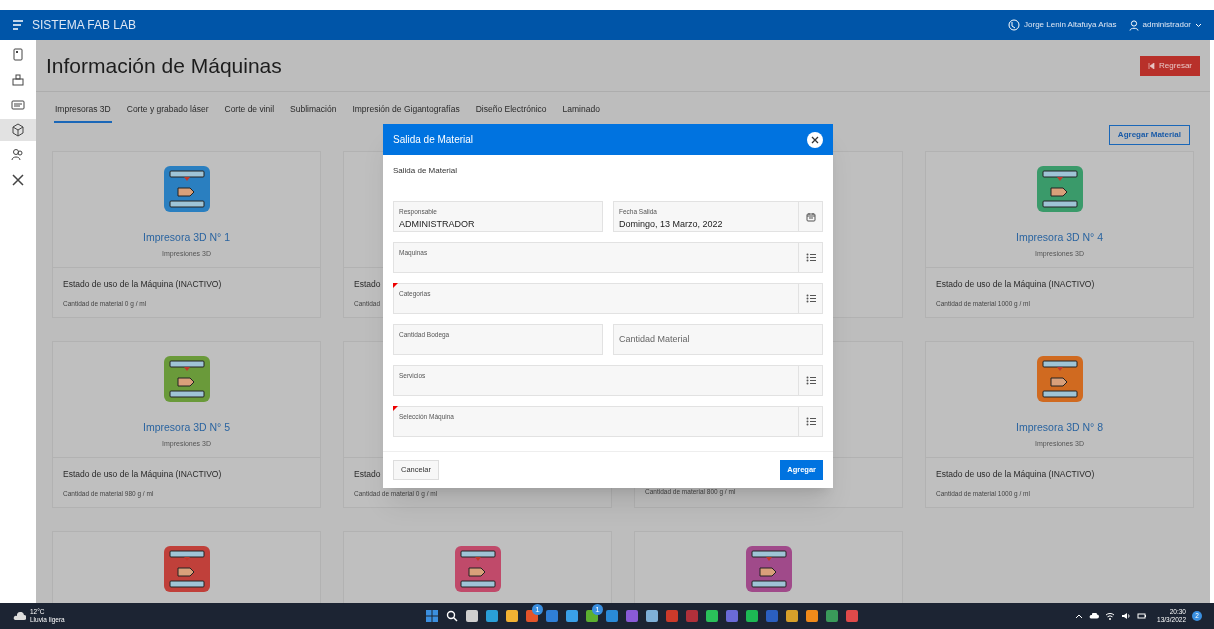 The width and height of the screenshot is (1214, 629). I want to click on page-title: Información de Máquinas, so click(164, 65).